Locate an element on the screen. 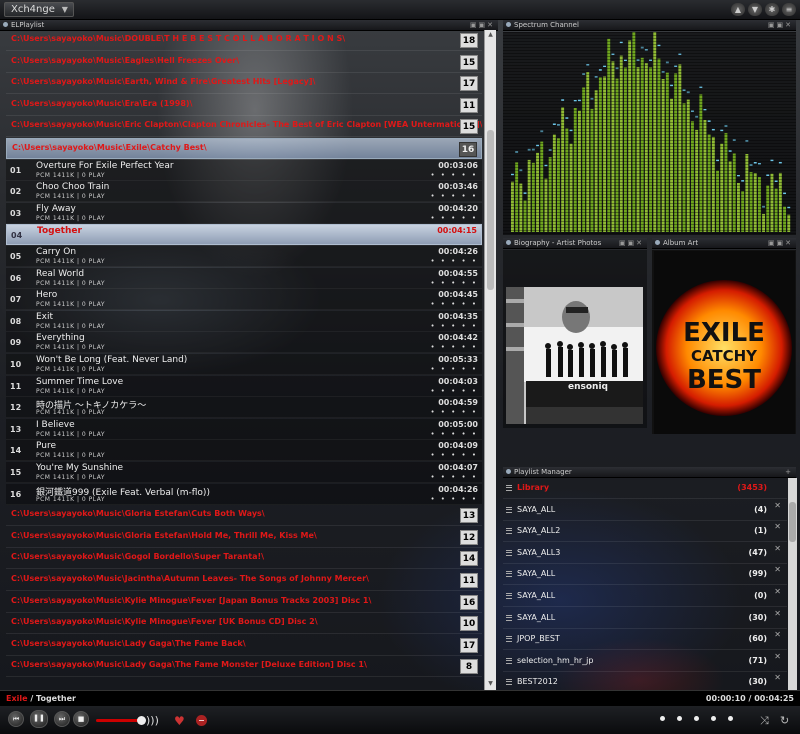 The width and height of the screenshot is (800, 734). scroll-up-icon: ▲ is located at coordinates (490, 35).